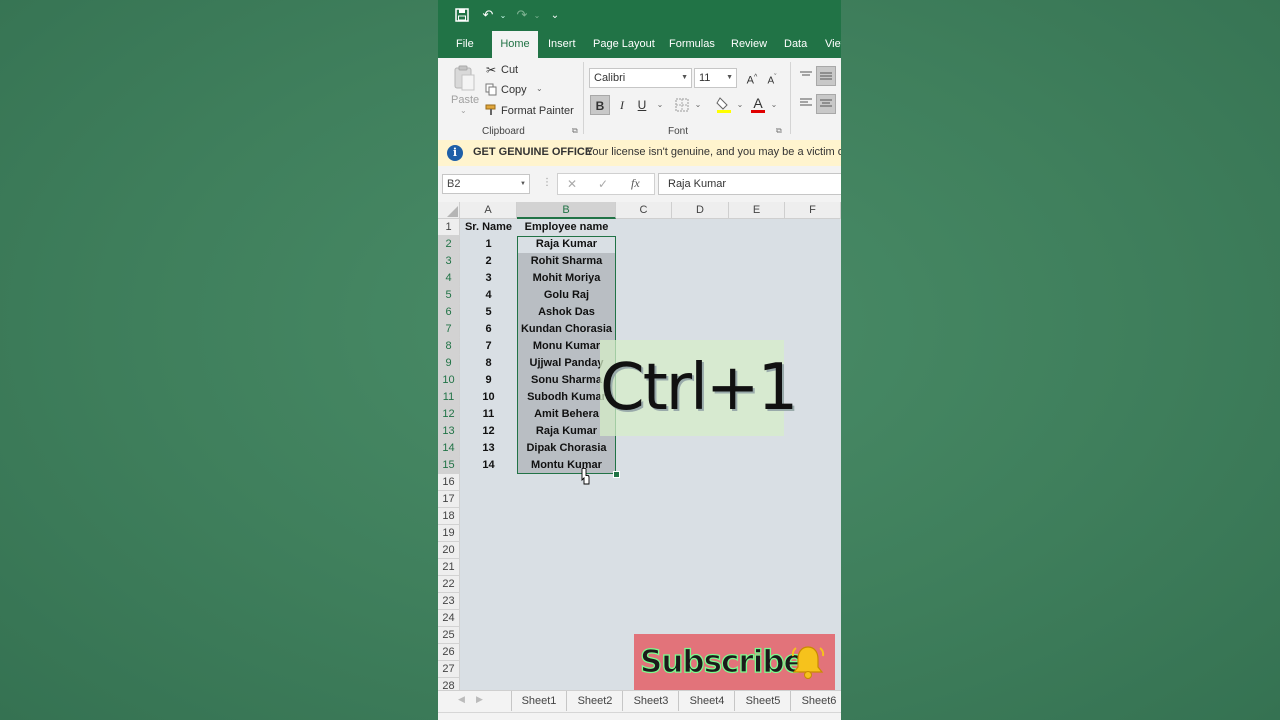  Describe the element at coordinates (772, 78) in the screenshot. I see `decrease-font-size-icon: Aˇ` at that location.